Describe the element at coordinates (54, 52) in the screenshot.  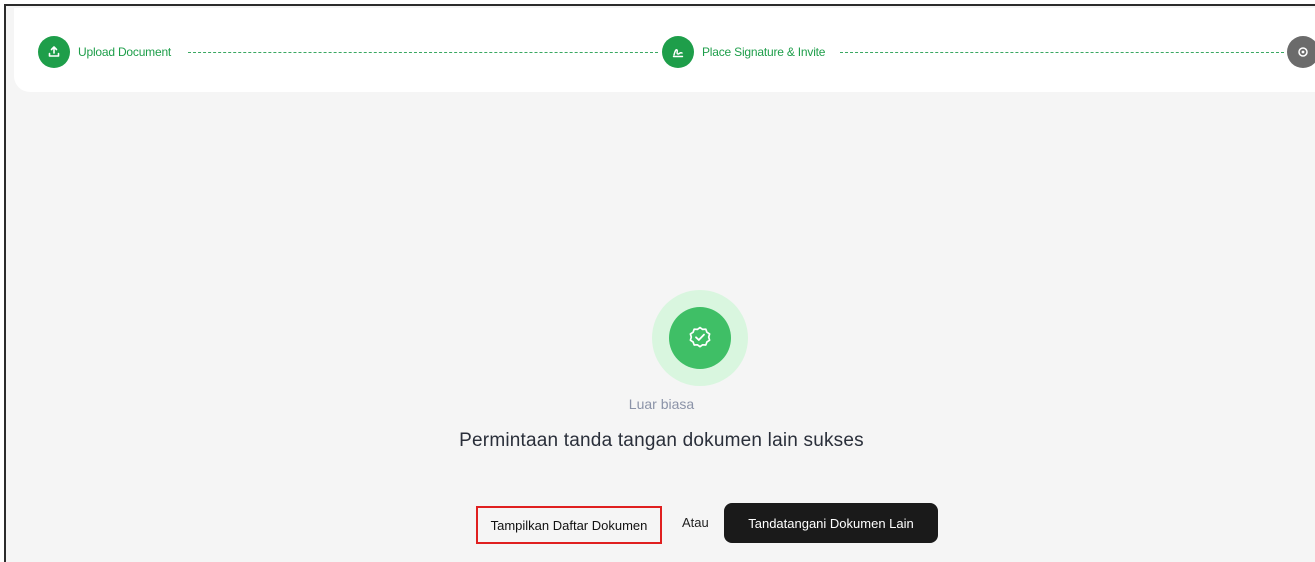
I see `upload-icon` at that location.